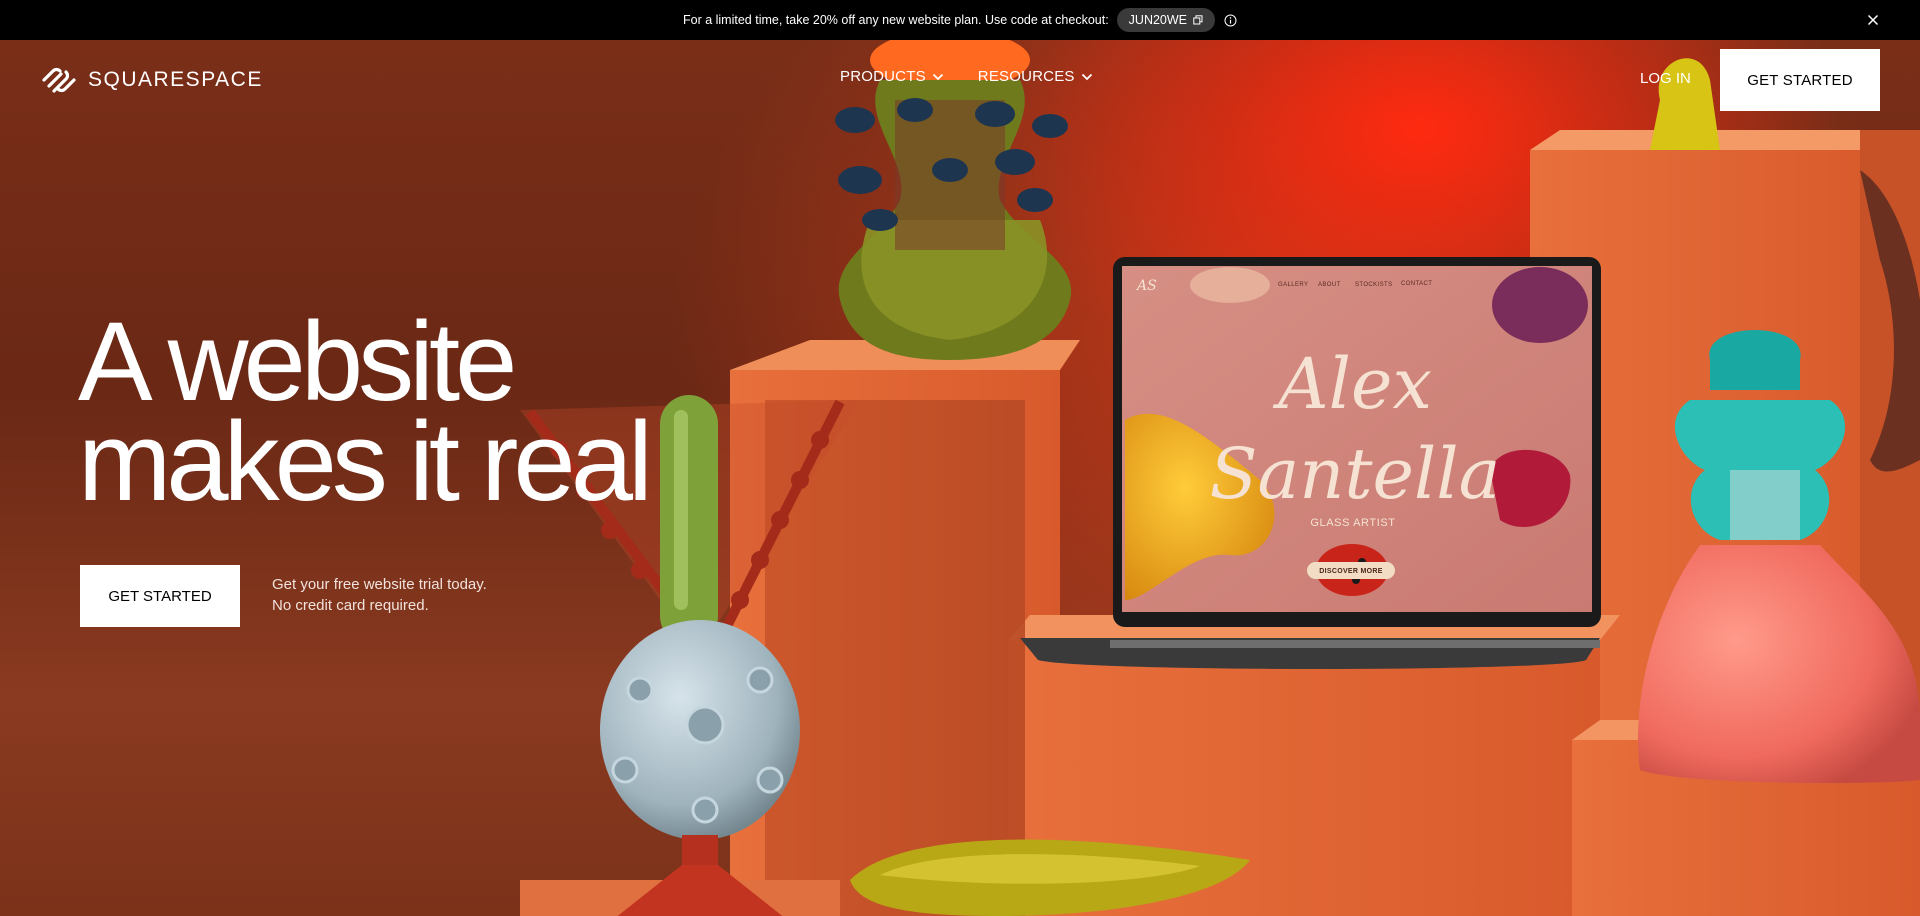 The image size is (1920, 916). I want to click on info-icon, so click(1230, 20).